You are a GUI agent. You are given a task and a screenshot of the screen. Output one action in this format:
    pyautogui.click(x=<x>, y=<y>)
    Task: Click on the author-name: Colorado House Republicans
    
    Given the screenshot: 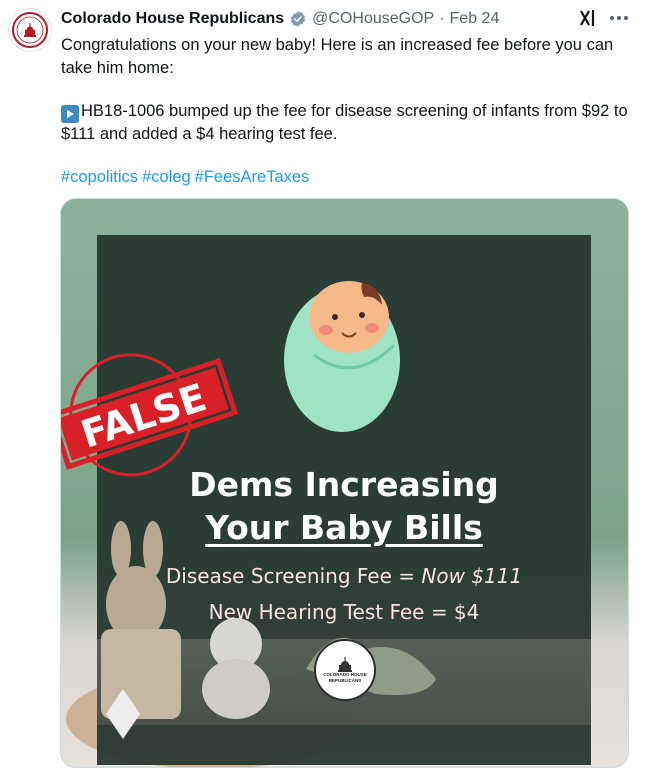 What is the action you would take?
    pyautogui.click(x=172, y=19)
    